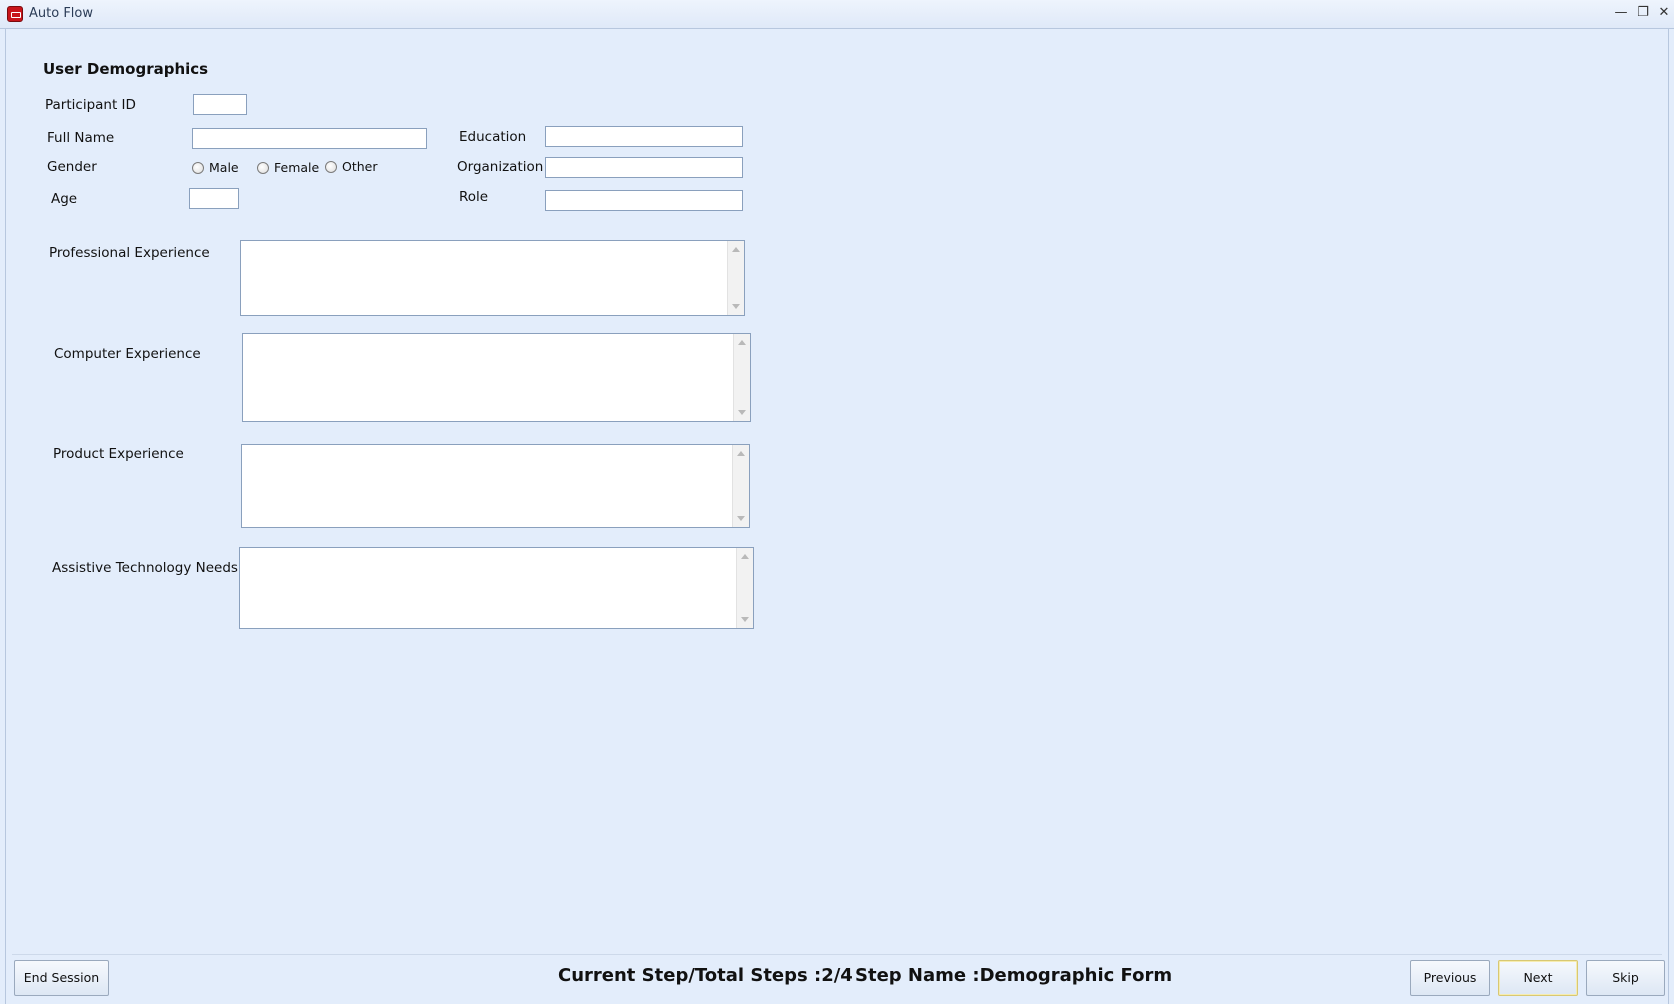  Describe the element at coordinates (644, 167) in the screenshot. I see `organization-input` at that location.